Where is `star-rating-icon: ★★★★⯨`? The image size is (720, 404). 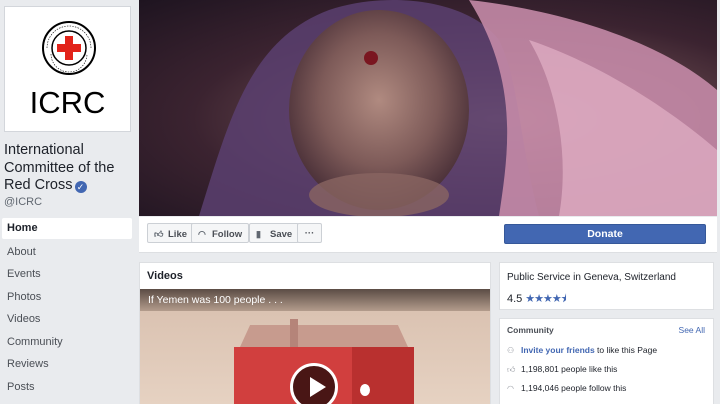
star-rating-icon: ★★★★⯨ is located at coordinates (545, 299).